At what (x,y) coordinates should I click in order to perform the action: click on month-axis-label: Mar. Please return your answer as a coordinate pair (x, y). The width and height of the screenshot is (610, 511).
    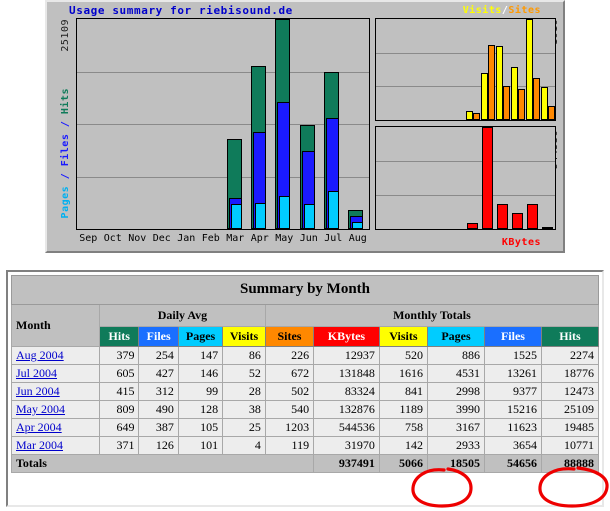
    Looking at the image, I should click on (235, 238).